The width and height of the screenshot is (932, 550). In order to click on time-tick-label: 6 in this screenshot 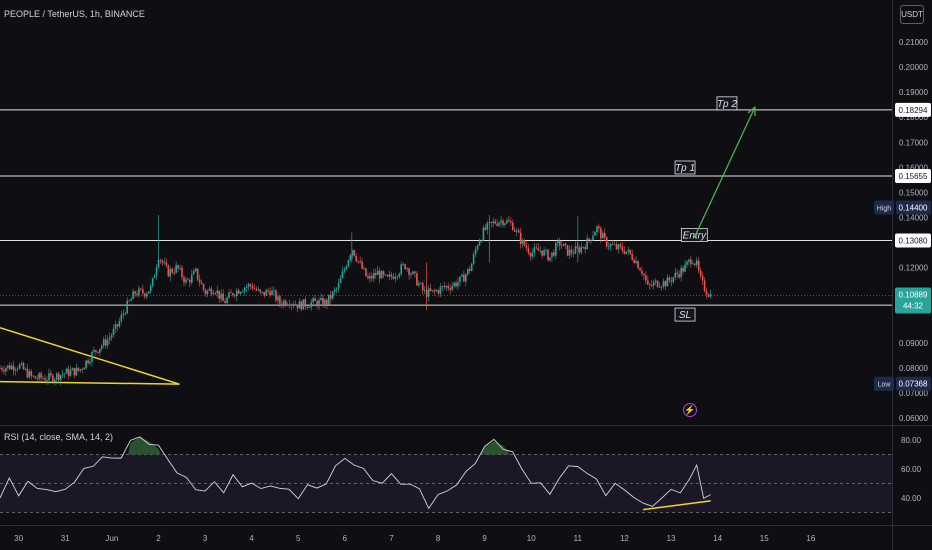, I will do `click(345, 538)`.